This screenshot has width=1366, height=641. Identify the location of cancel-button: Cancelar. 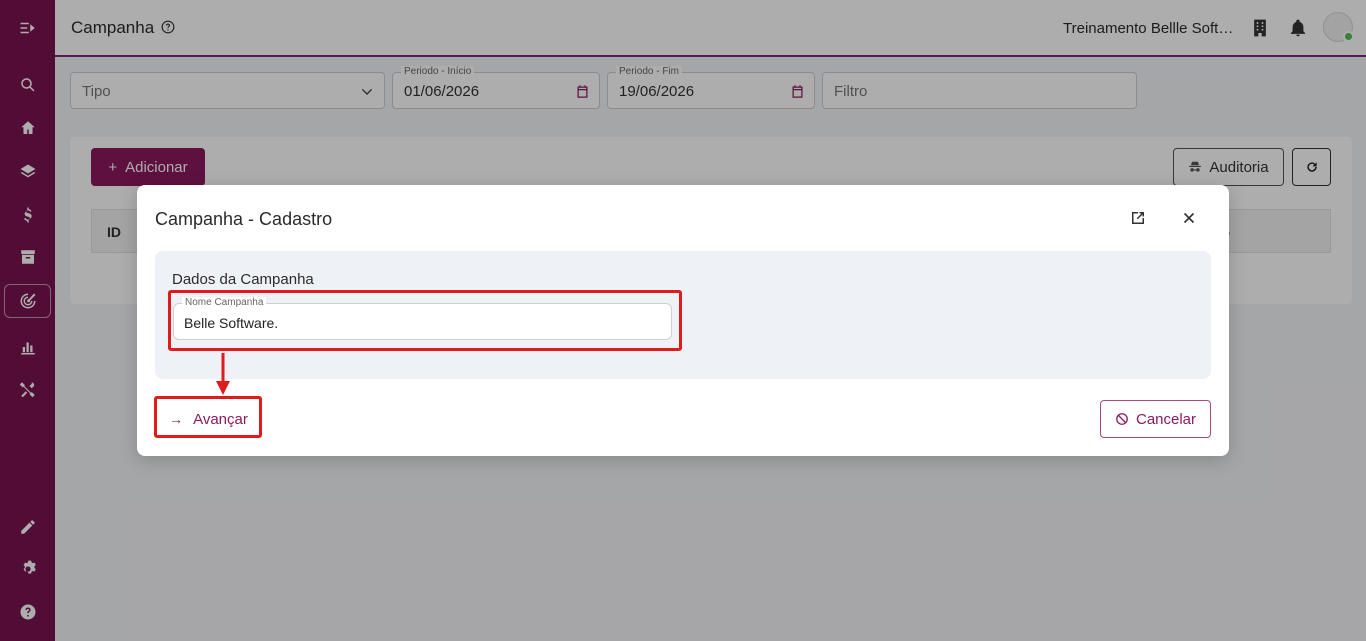
(1155, 419).